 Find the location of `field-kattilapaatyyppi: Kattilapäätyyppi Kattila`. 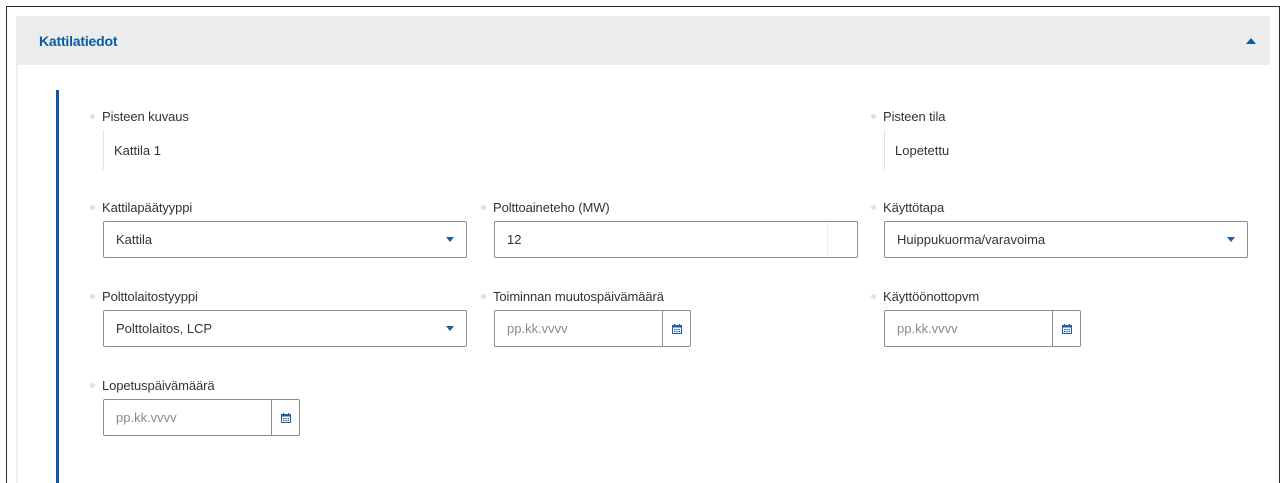

field-kattilapaatyyppi: Kattilapäätyyppi Kattila is located at coordinates (280, 229).